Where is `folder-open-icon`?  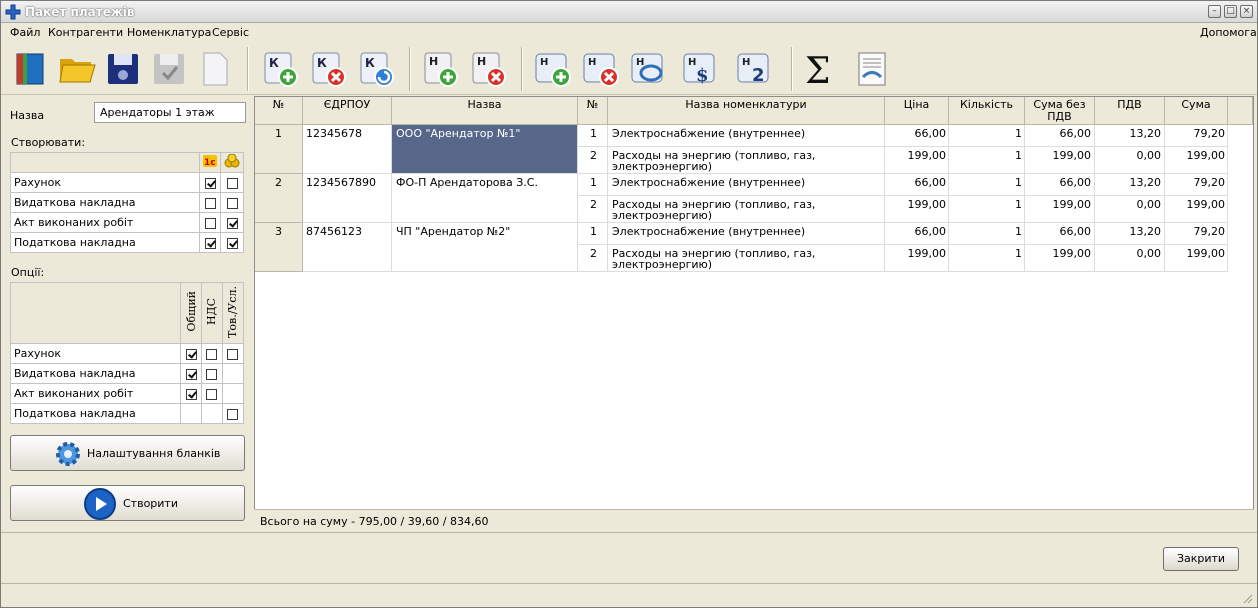
folder-open-icon is located at coordinates (77, 69).